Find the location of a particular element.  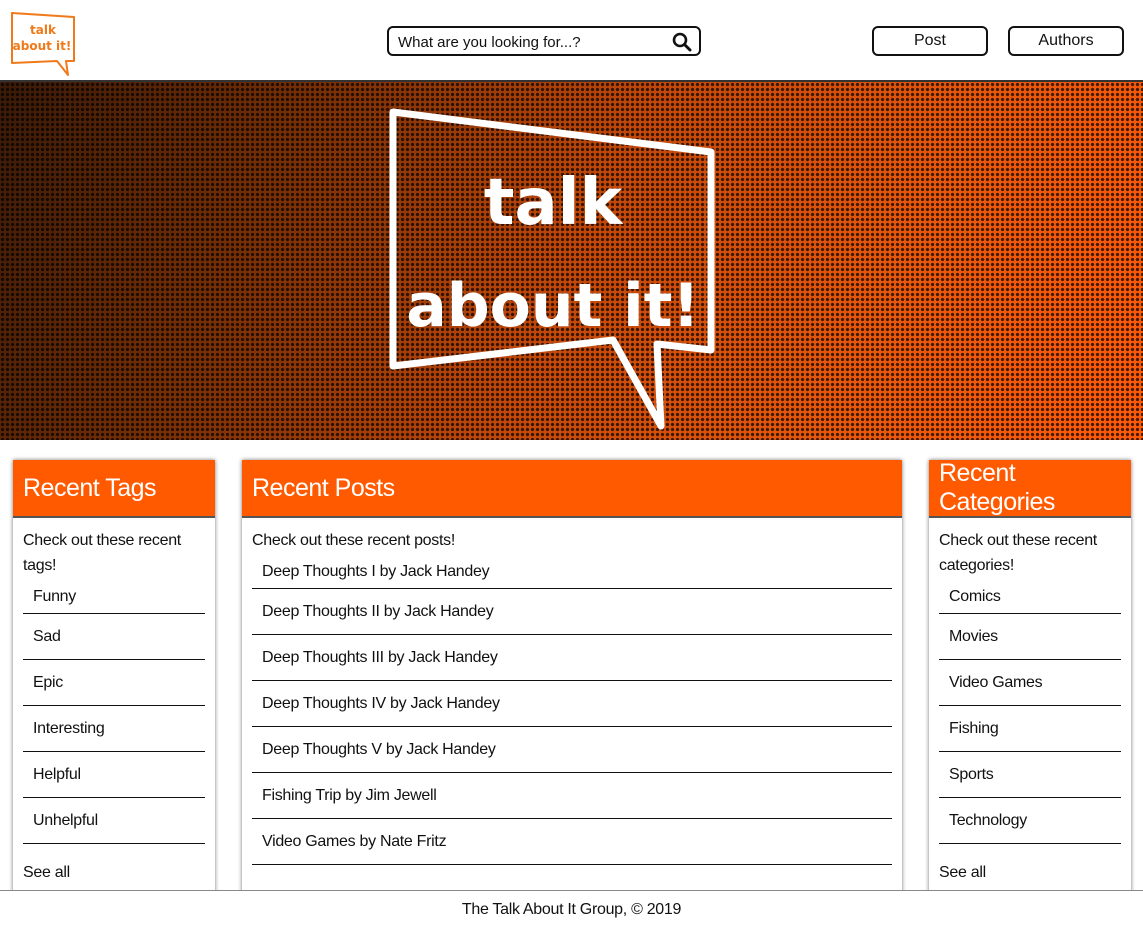

post-item: Deep Thoughts IV by Jack Handey is located at coordinates (572, 704).